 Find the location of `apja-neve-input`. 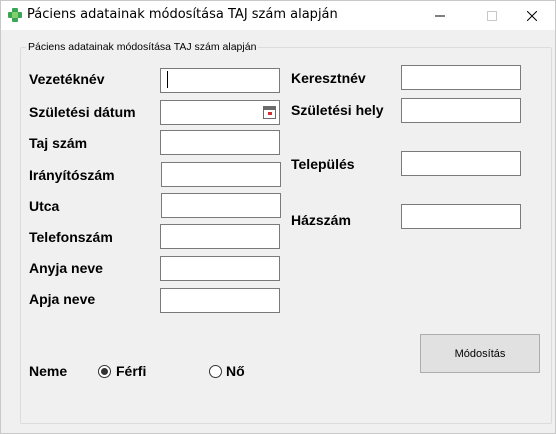

apja-neve-input is located at coordinates (220, 300).